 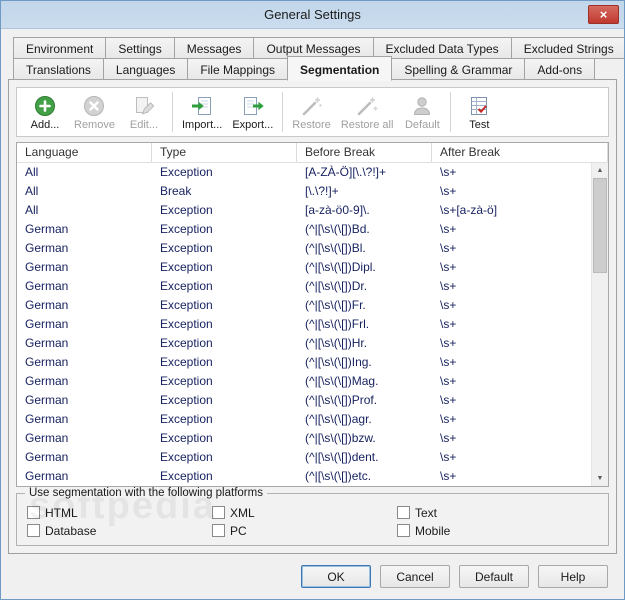 What do you see at coordinates (214, 48) in the screenshot?
I see `tab-messages: Messages` at bounding box center [214, 48].